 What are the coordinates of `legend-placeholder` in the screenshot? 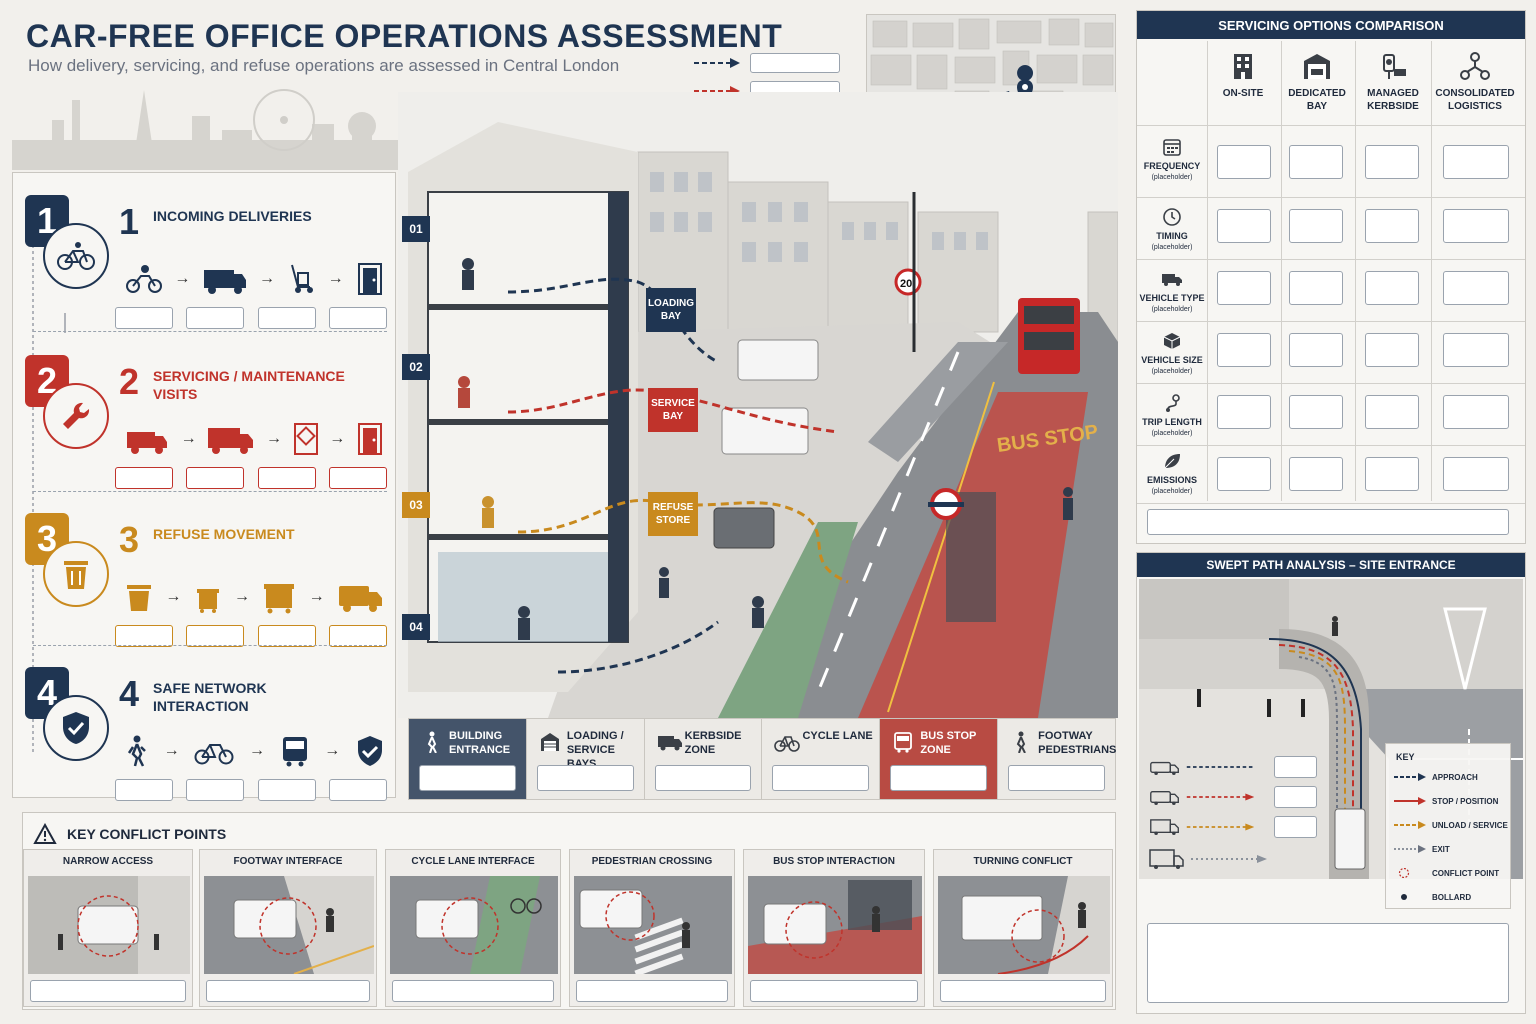 It's located at (795, 63).